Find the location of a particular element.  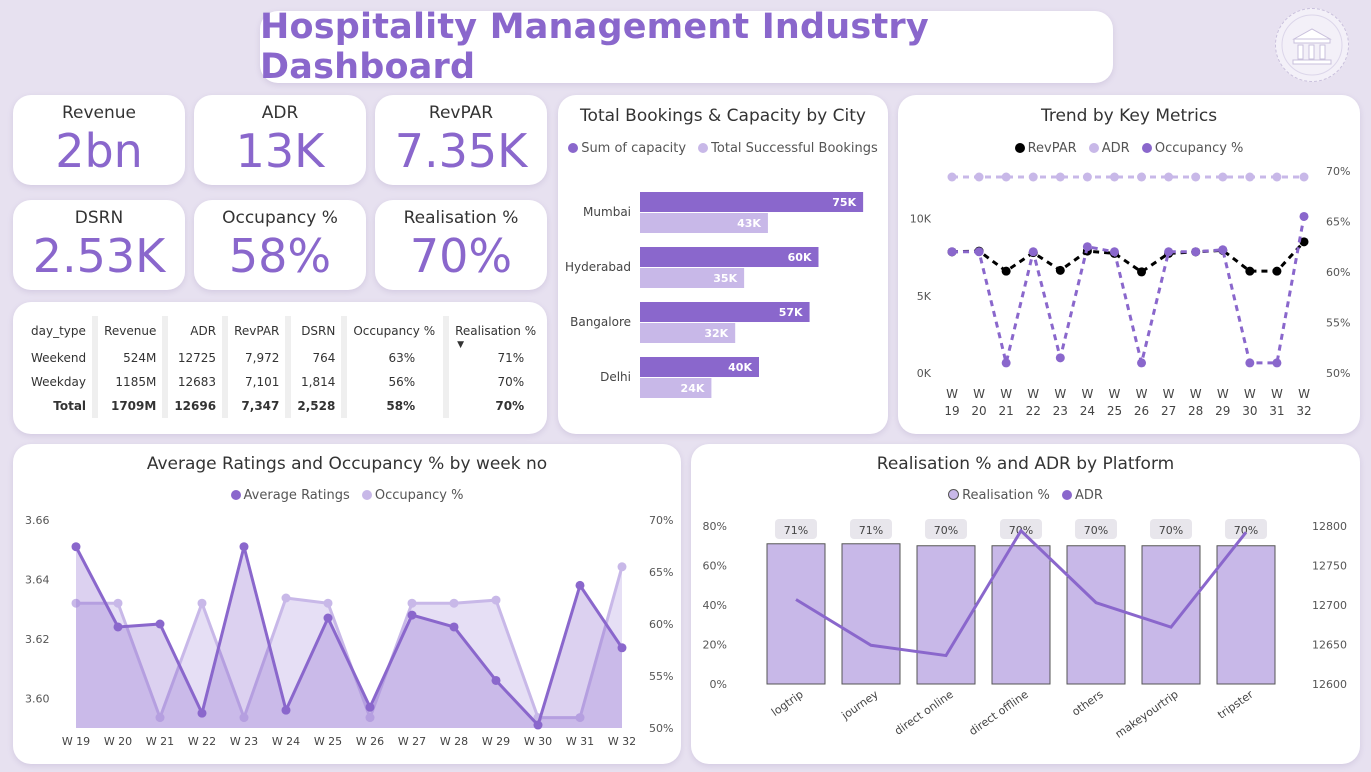

data-label: 57K is located at coordinates (791, 312).